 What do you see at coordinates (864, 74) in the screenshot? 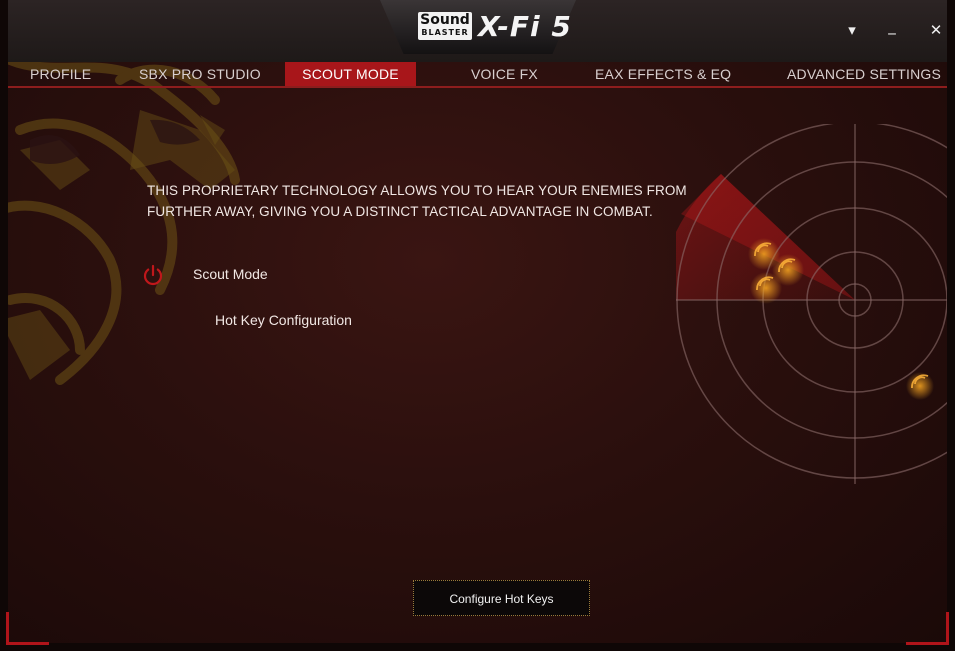
I see `tab-advanced-settings: ADVANCED SETTINGS` at bounding box center [864, 74].